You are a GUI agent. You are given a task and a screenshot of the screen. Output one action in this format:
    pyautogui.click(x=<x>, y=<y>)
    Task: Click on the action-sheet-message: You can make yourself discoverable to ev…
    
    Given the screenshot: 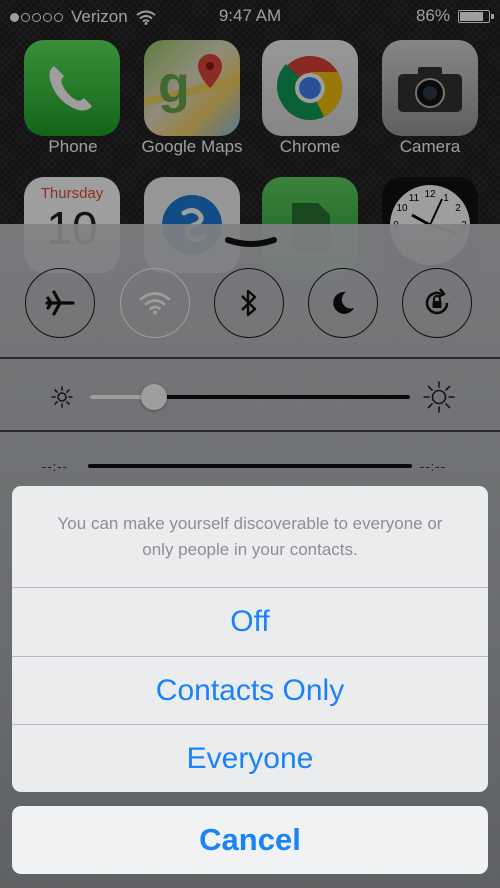 What is the action you would take?
    pyautogui.click(x=250, y=536)
    